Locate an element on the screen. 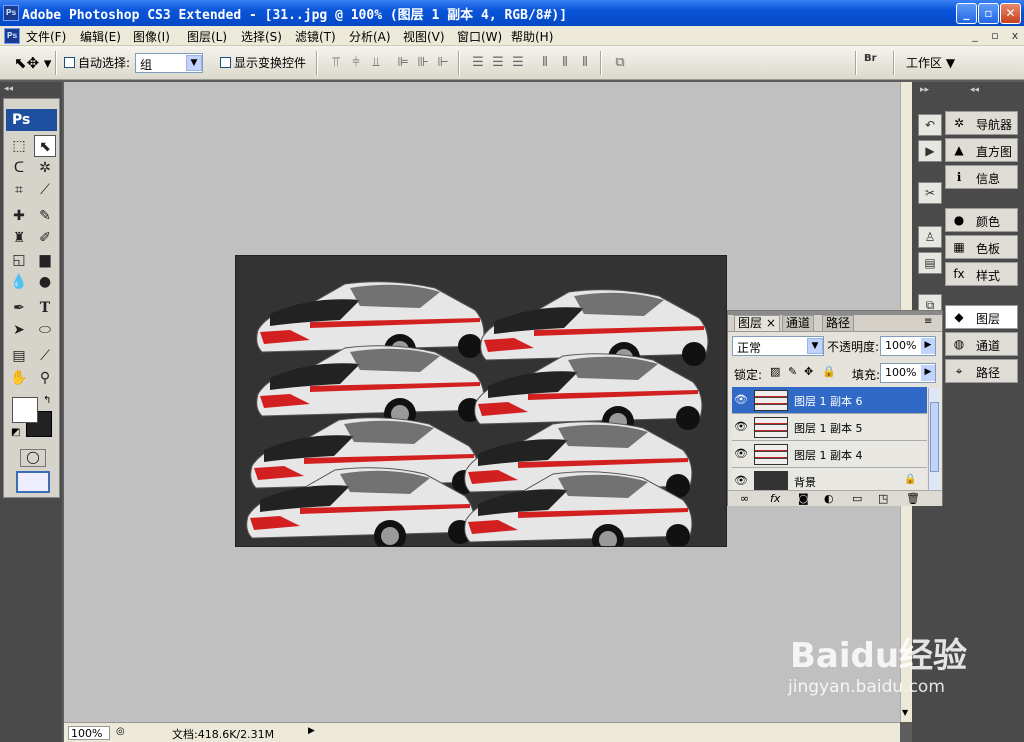 Image resolution: width=1024 pixels, height=742 pixels. align-bottom-icon: ⫫ is located at coordinates (376, 63).